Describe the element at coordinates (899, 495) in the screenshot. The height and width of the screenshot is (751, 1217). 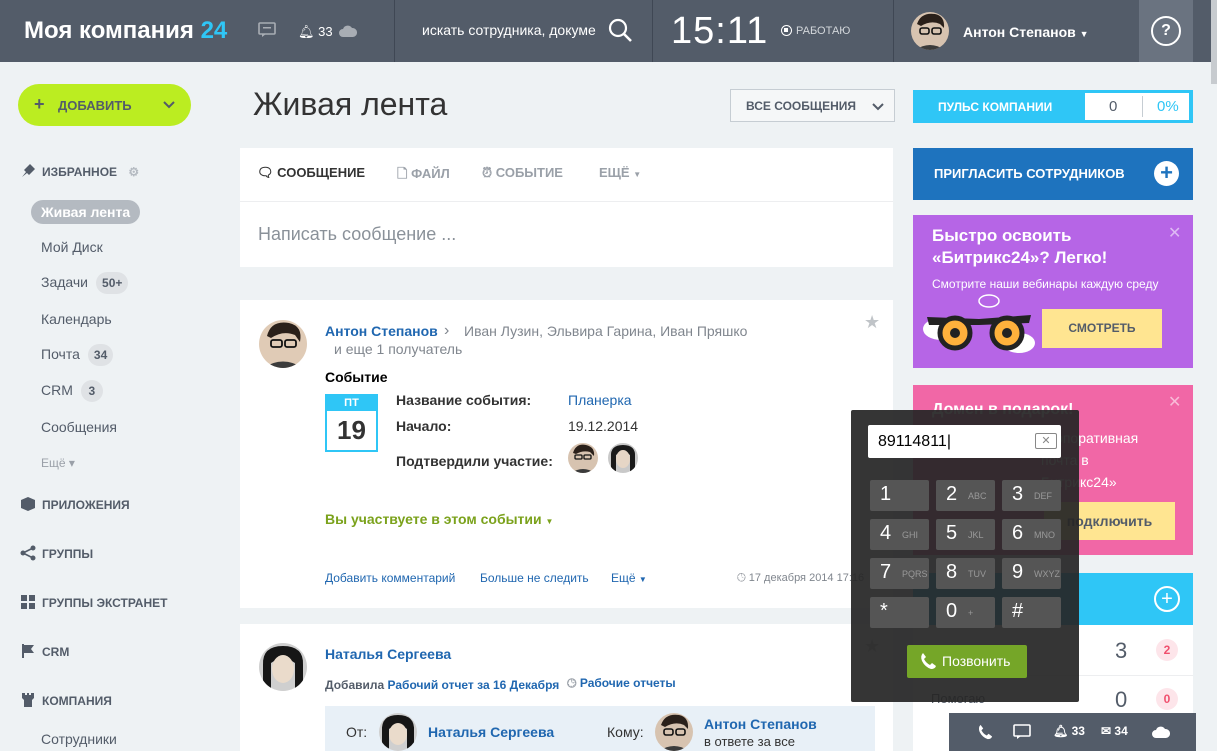
I see `dial-key: 1` at that location.